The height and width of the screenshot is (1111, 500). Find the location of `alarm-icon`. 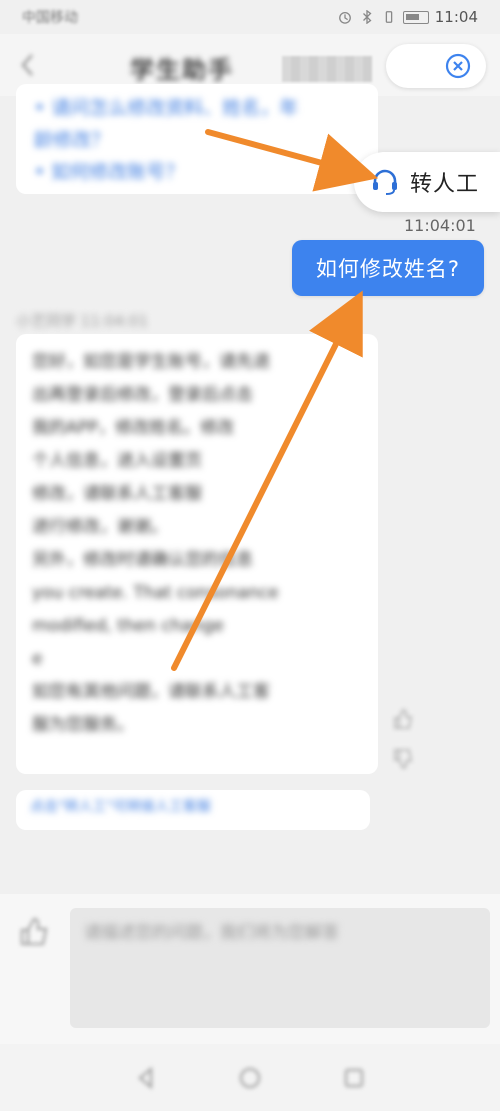

alarm-icon is located at coordinates (344, 17).